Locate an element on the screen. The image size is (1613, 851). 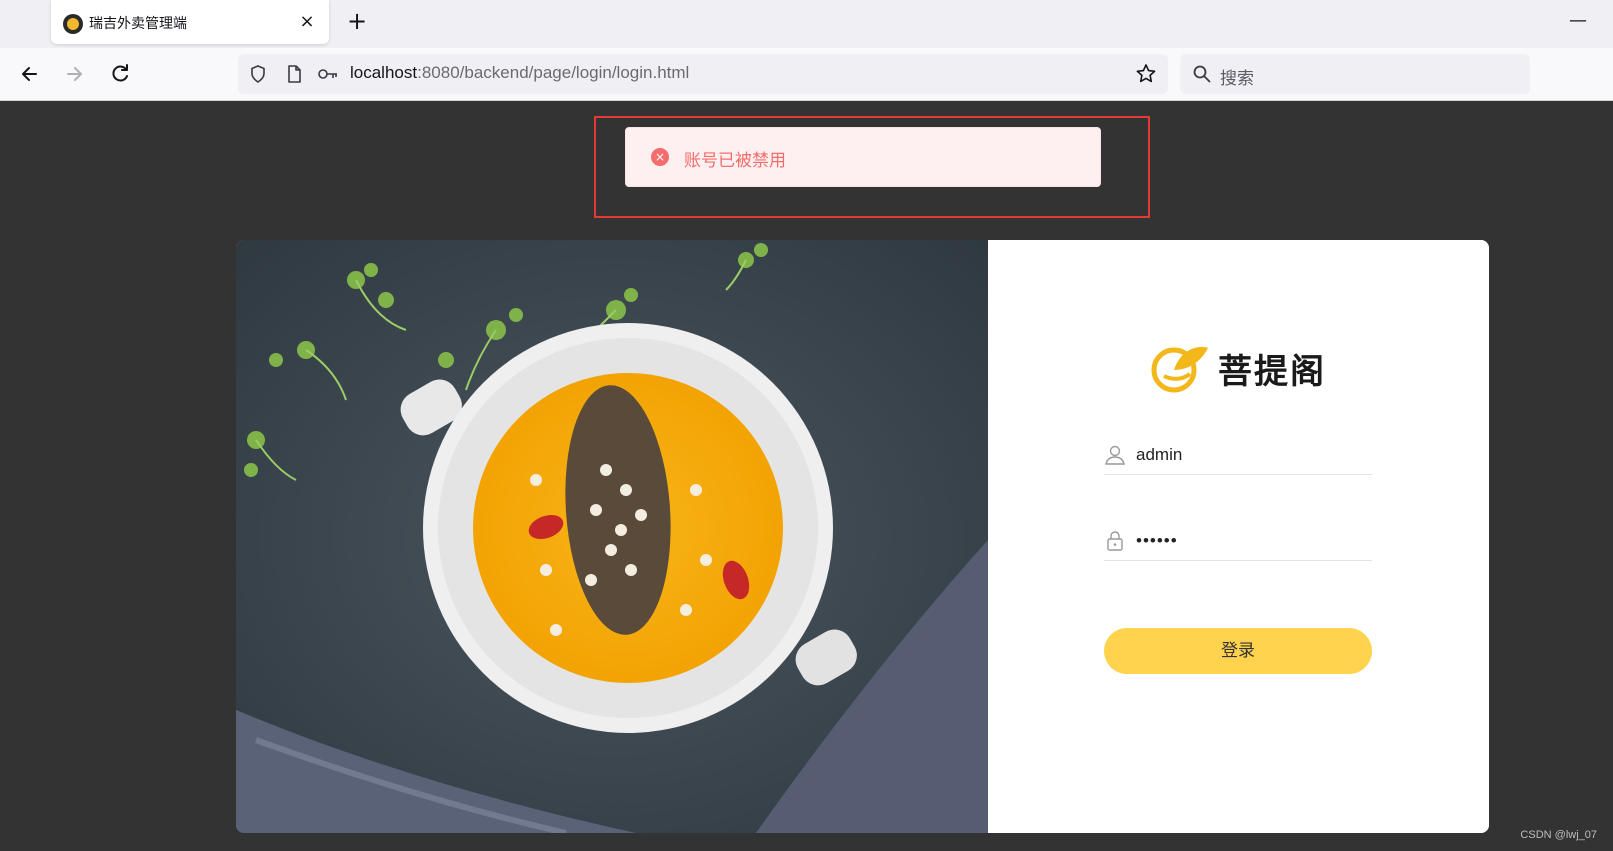
password-value: •••••• is located at coordinates (1157, 541).